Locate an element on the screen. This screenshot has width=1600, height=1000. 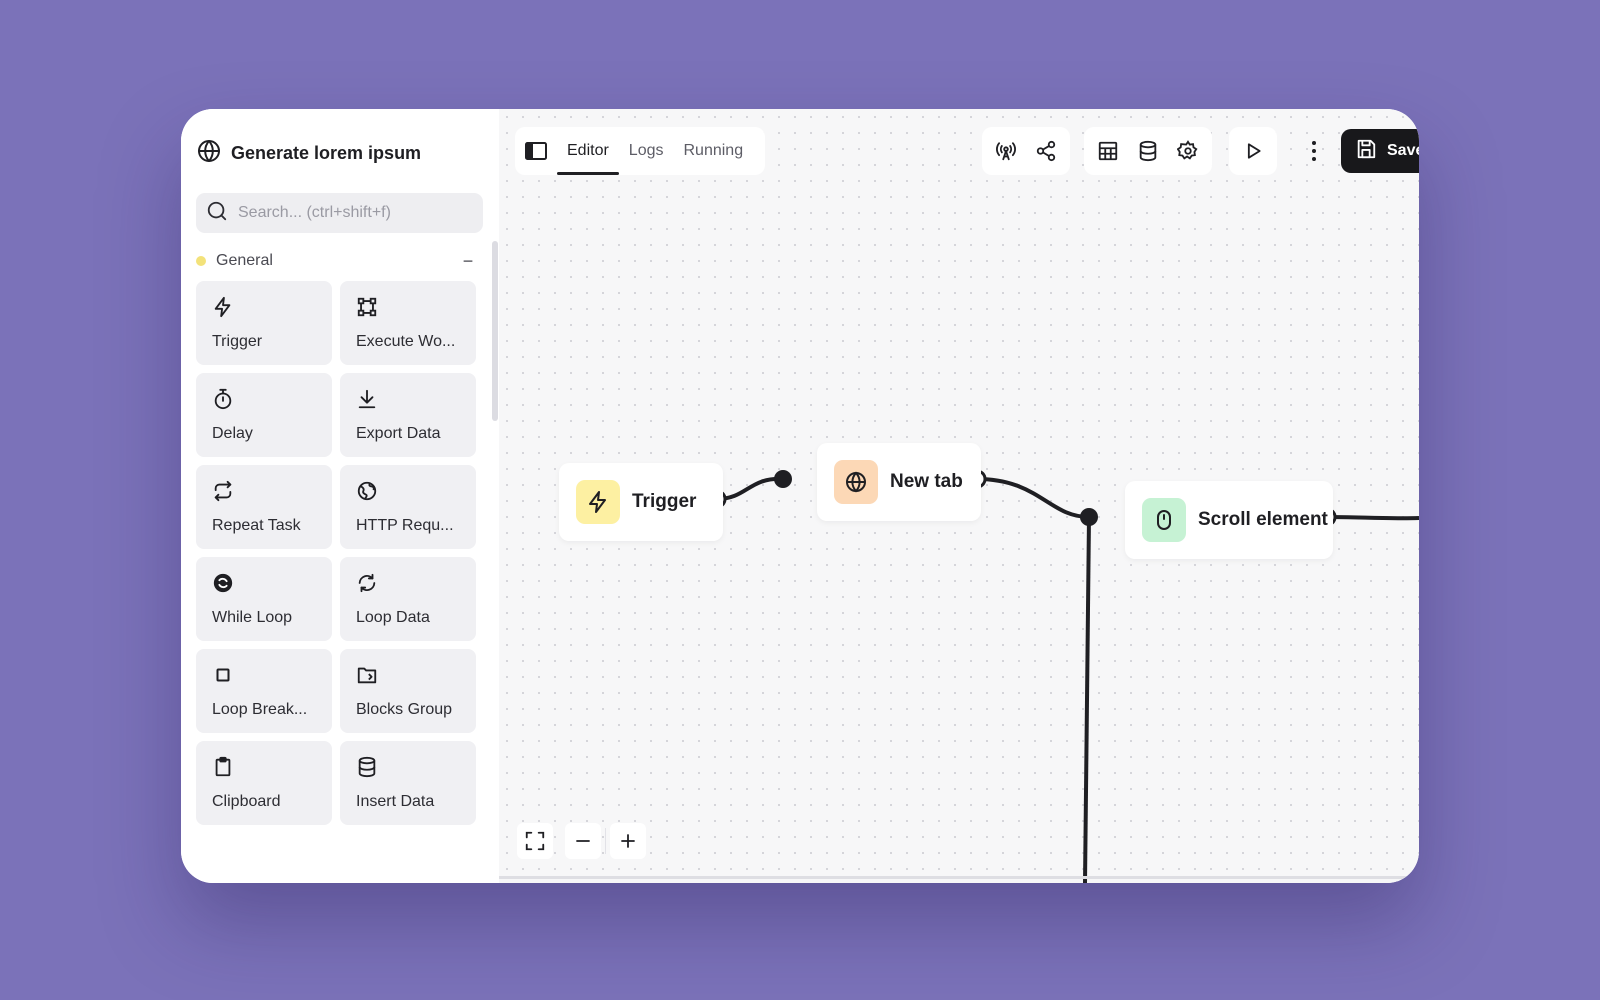
collapse-category-button: − is located at coordinates (468, 261).